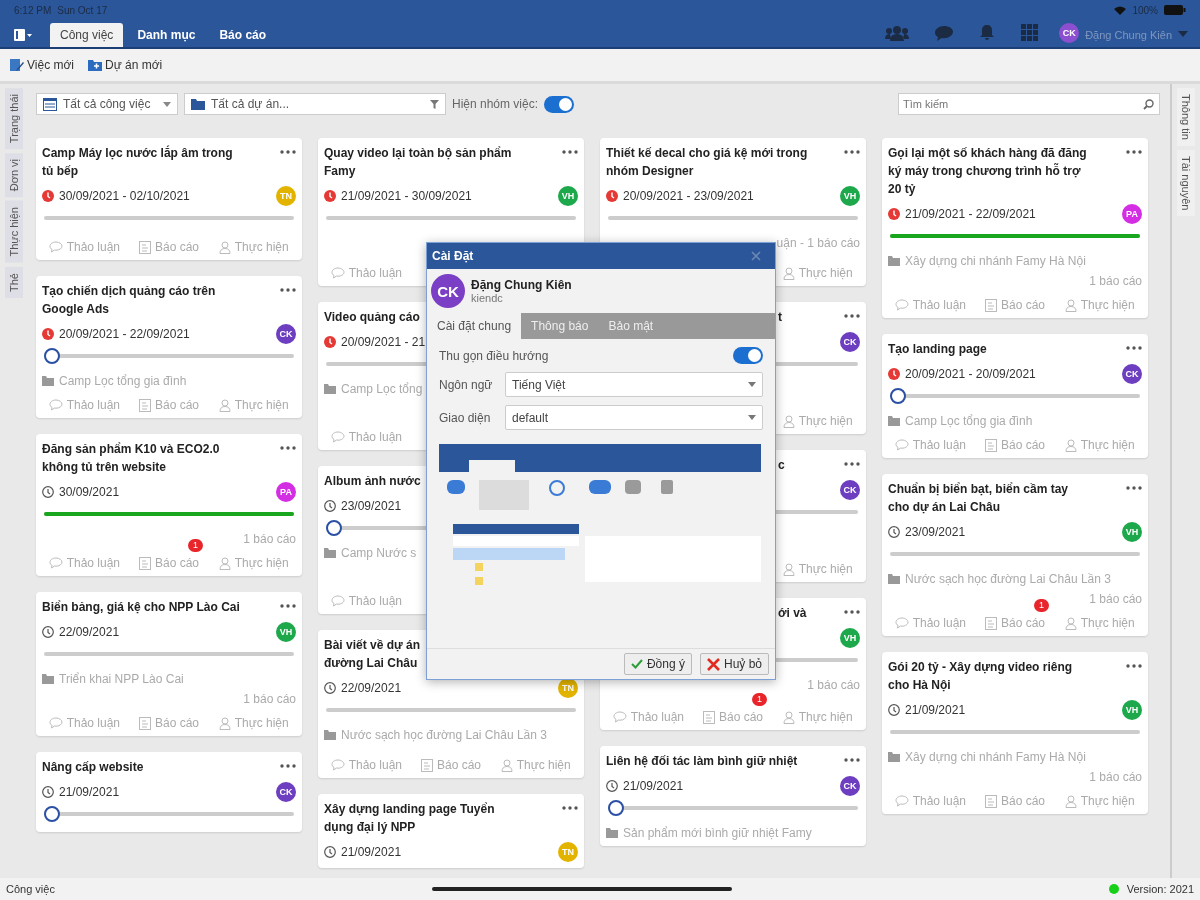  Describe the element at coordinates (169, 664) in the screenshot. I see `task-card: Biển bảng, giá kệ cho NPP Lào Cai 22/09/2021 VH Triển khai NPP Lào Cai 1 báo cáo Thảo luận Báo cáo Thực hiện` at that location.